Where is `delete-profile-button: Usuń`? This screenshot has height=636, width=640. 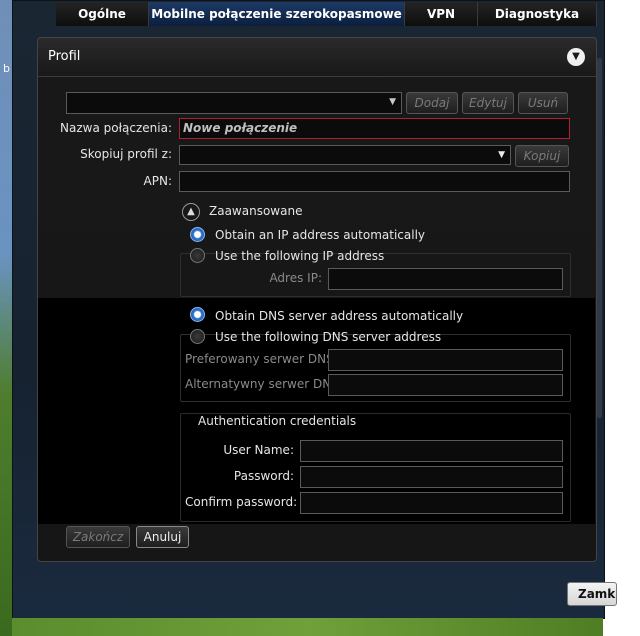
delete-profile-button: Usuń is located at coordinates (543, 103).